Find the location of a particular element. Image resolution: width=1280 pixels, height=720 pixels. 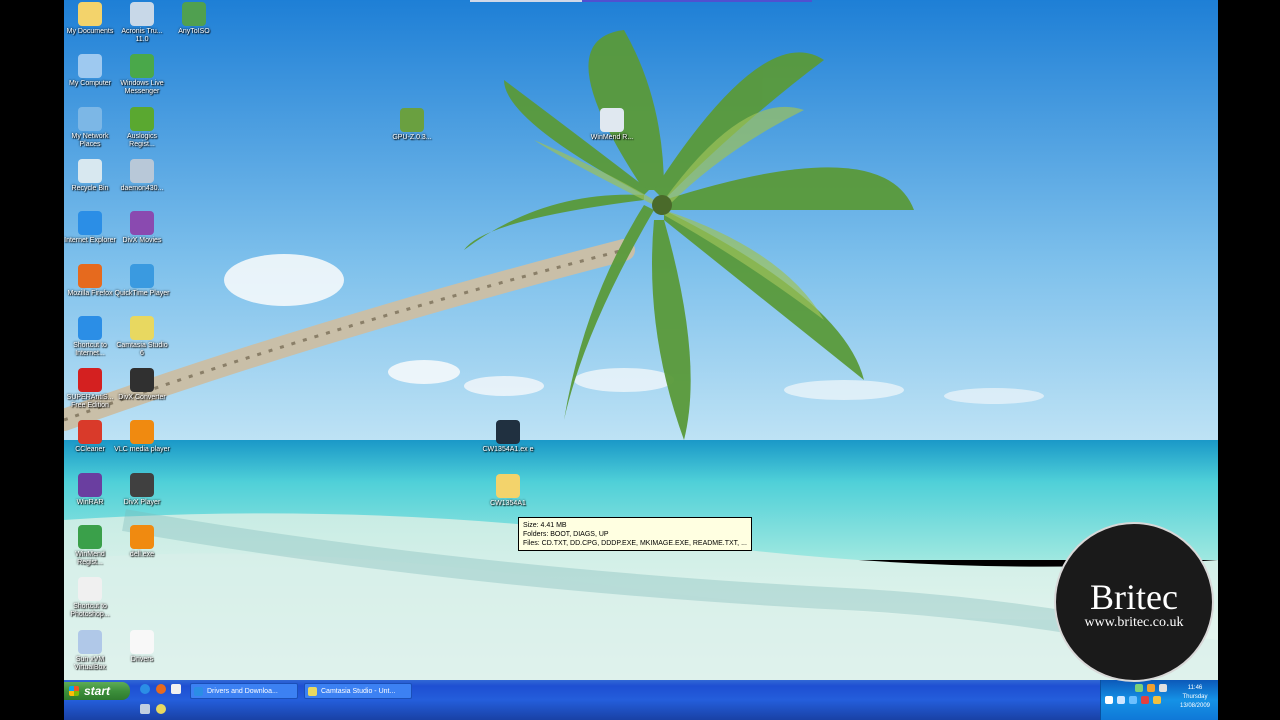

desktop-icon-label: CCleaner is located at coordinates (90, 450).